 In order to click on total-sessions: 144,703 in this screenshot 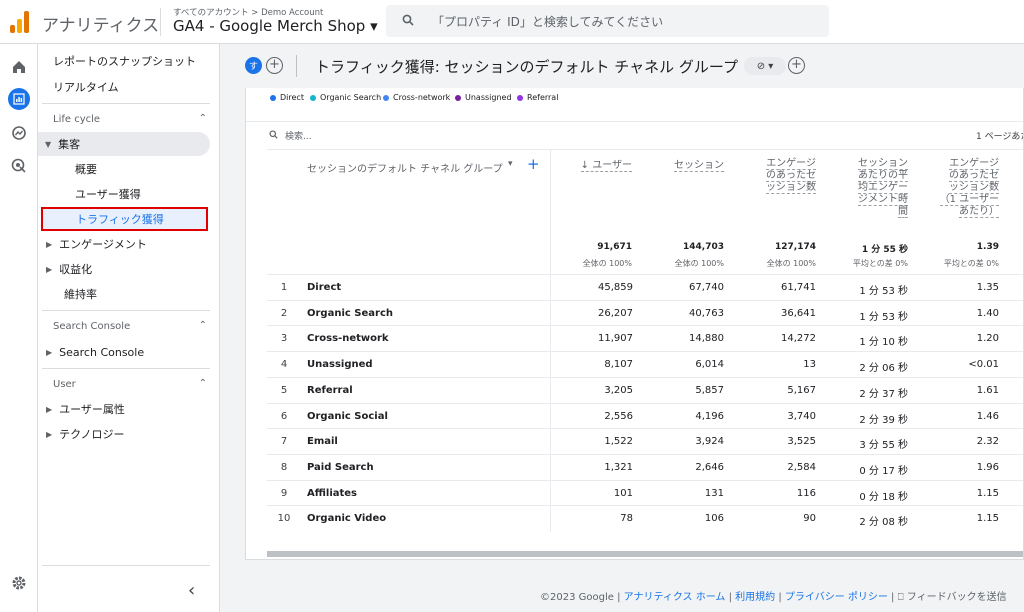, I will do `click(703, 247)`.